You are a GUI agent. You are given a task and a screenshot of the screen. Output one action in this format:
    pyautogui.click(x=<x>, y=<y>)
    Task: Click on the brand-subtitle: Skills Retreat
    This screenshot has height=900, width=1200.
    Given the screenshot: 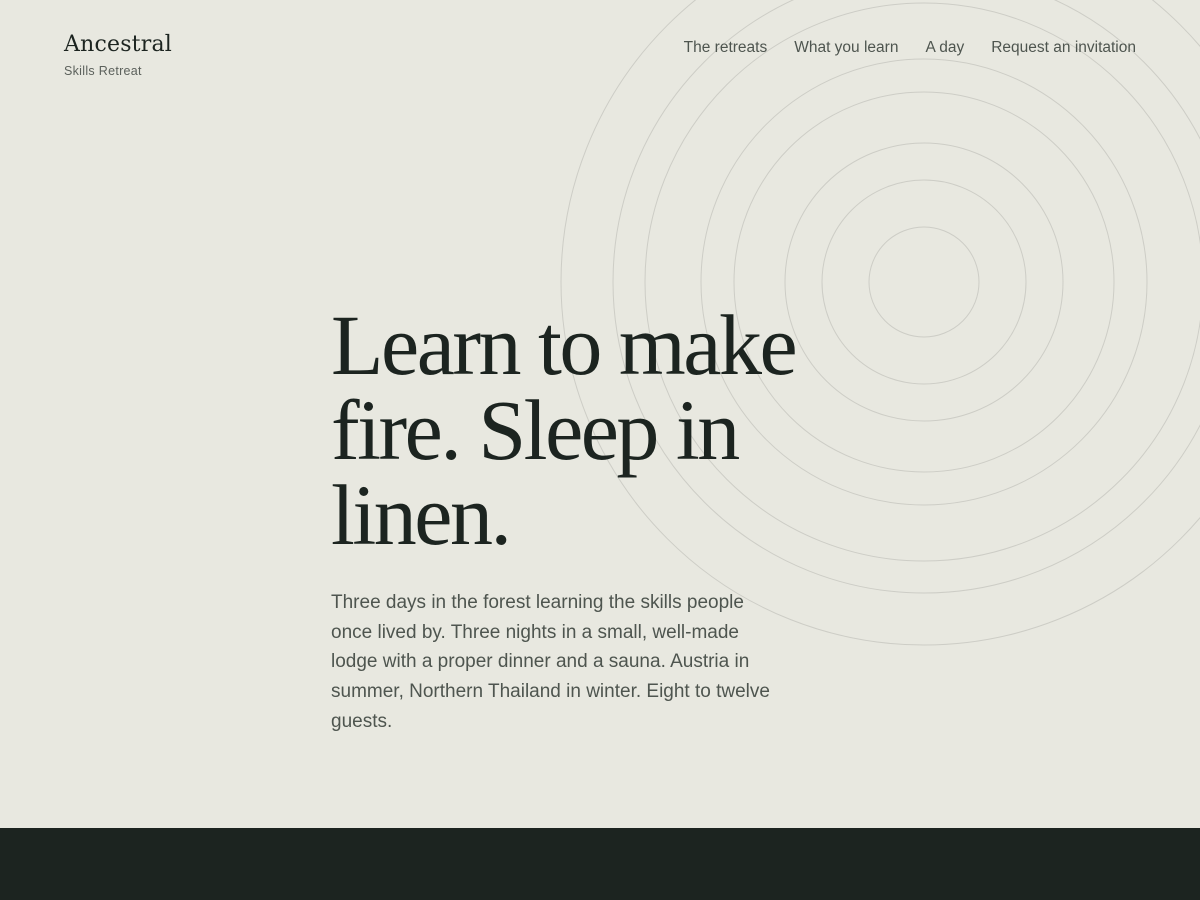 What is the action you would take?
    pyautogui.click(x=103, y=71)
    